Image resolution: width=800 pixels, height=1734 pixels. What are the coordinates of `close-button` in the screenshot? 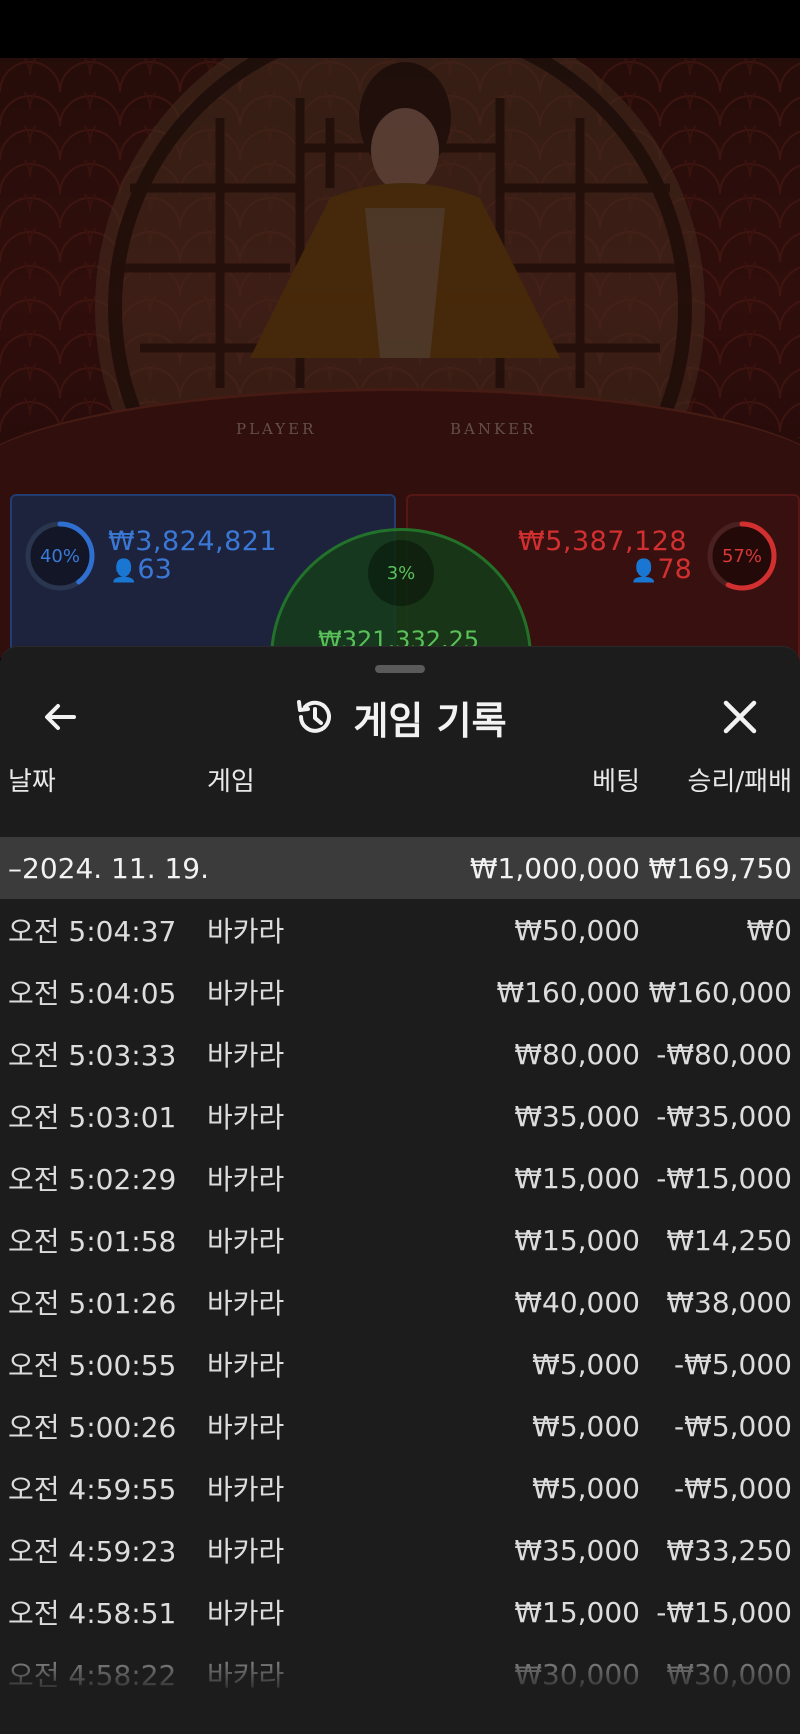 It's located at (740, 717).